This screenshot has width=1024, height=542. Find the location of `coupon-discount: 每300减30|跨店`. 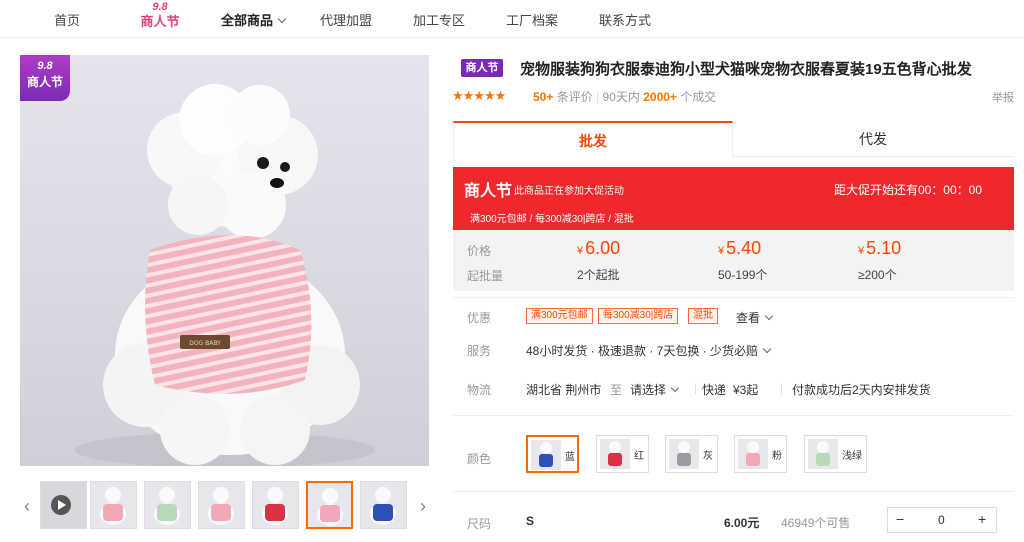

coupon-discount: 每300减30|跨店 is located at coordinates (638, 316).